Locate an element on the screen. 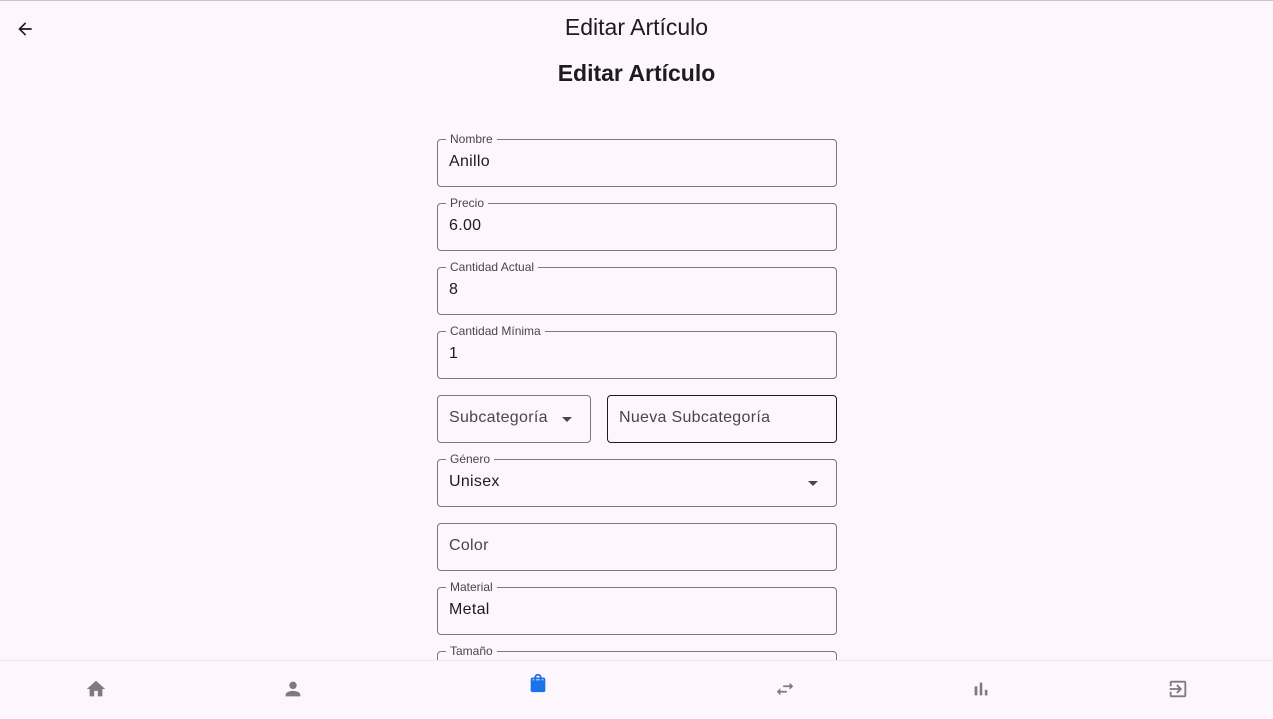 The image size is (1273, 719). subcategoria-dropdown: Subcategoría is located at coordinates (514, 419).